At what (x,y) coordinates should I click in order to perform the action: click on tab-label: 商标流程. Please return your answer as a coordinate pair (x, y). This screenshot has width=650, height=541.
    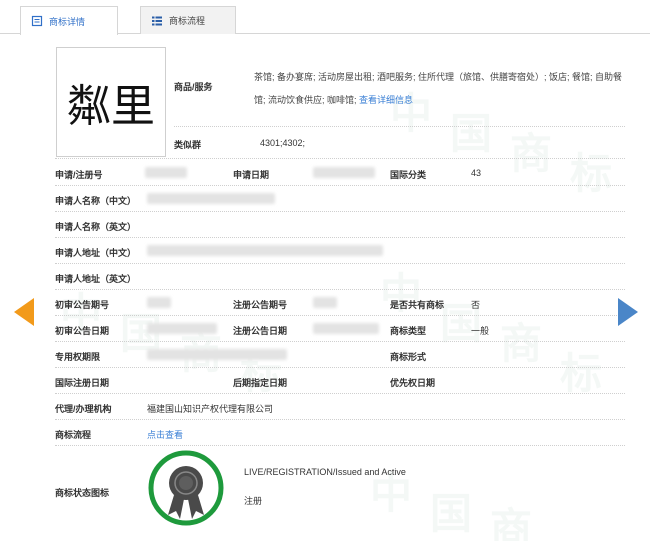
    Looking at the image, I should click on (187, 21).